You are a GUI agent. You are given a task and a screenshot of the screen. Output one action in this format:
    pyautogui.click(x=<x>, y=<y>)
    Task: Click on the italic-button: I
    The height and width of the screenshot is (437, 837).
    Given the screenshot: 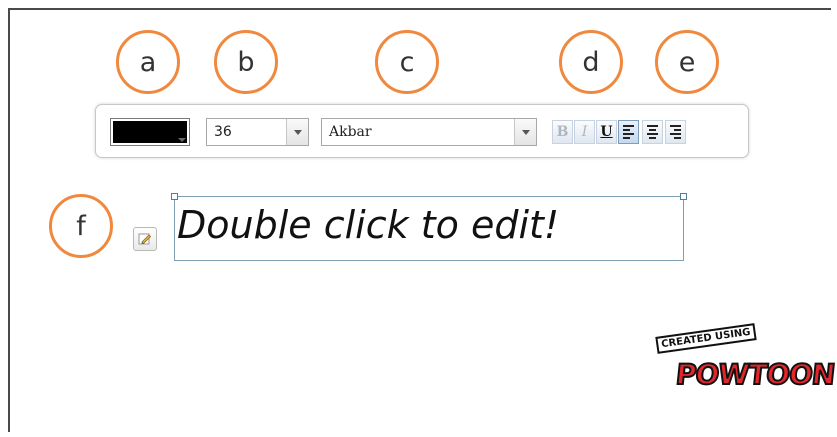 What is the action you would take?
    pyautogui.click(x=584, y=132)
    